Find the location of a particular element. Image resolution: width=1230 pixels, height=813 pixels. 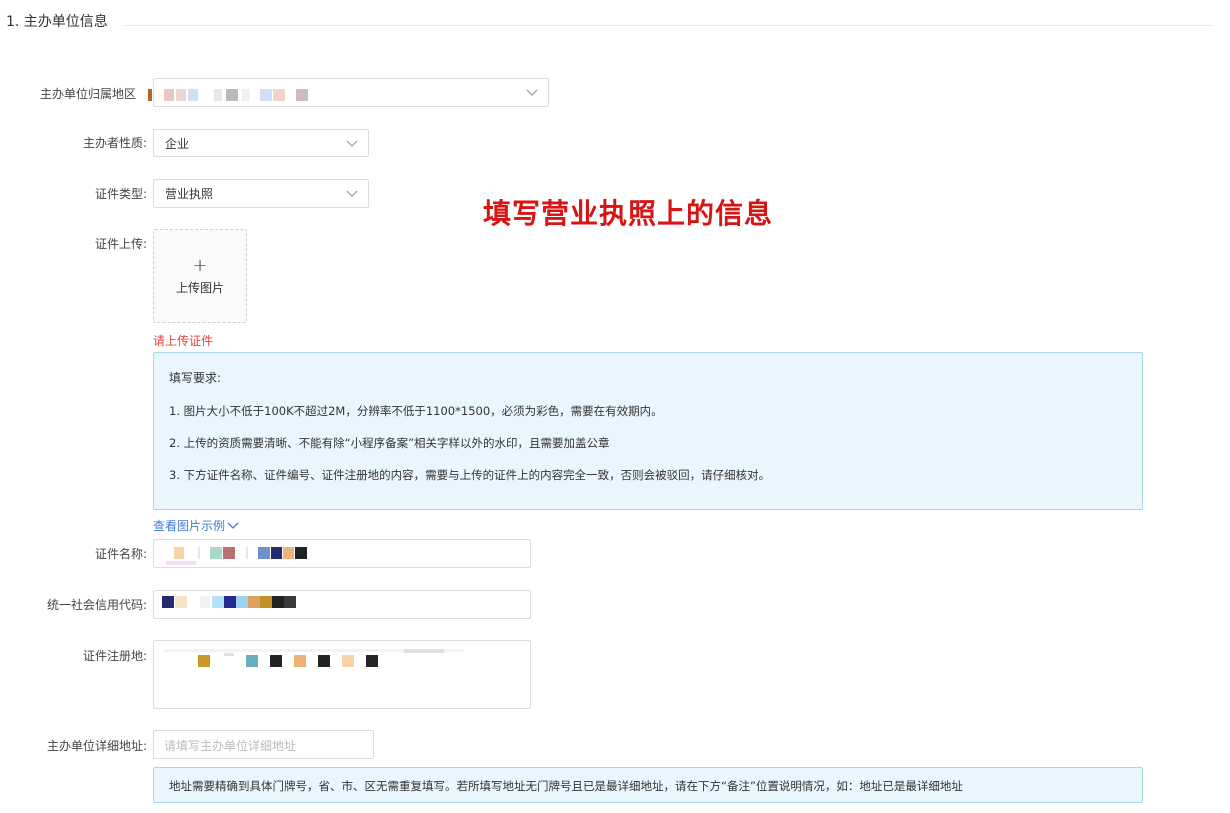

credit-code-label: 统一社会信用代码: is located at coordinates (96, 605).